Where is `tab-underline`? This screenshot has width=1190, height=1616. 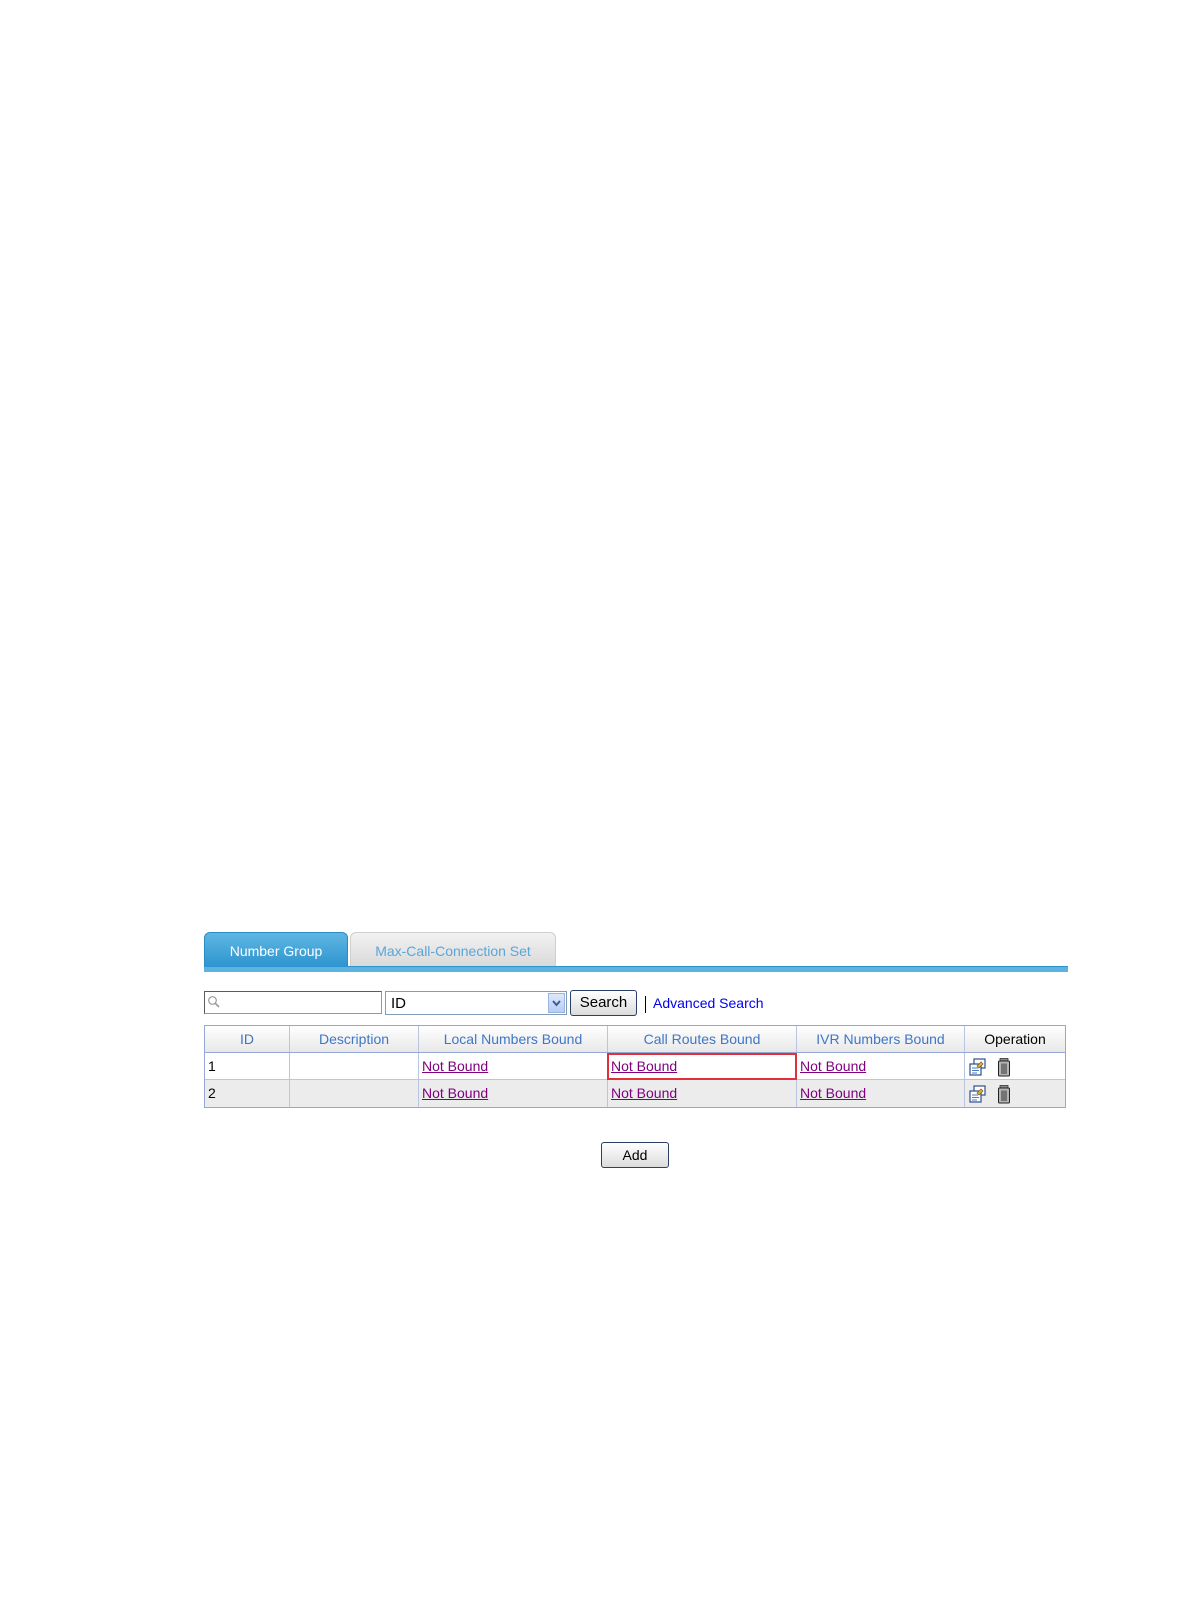 tab-underline is located at coordinates (636, 969).